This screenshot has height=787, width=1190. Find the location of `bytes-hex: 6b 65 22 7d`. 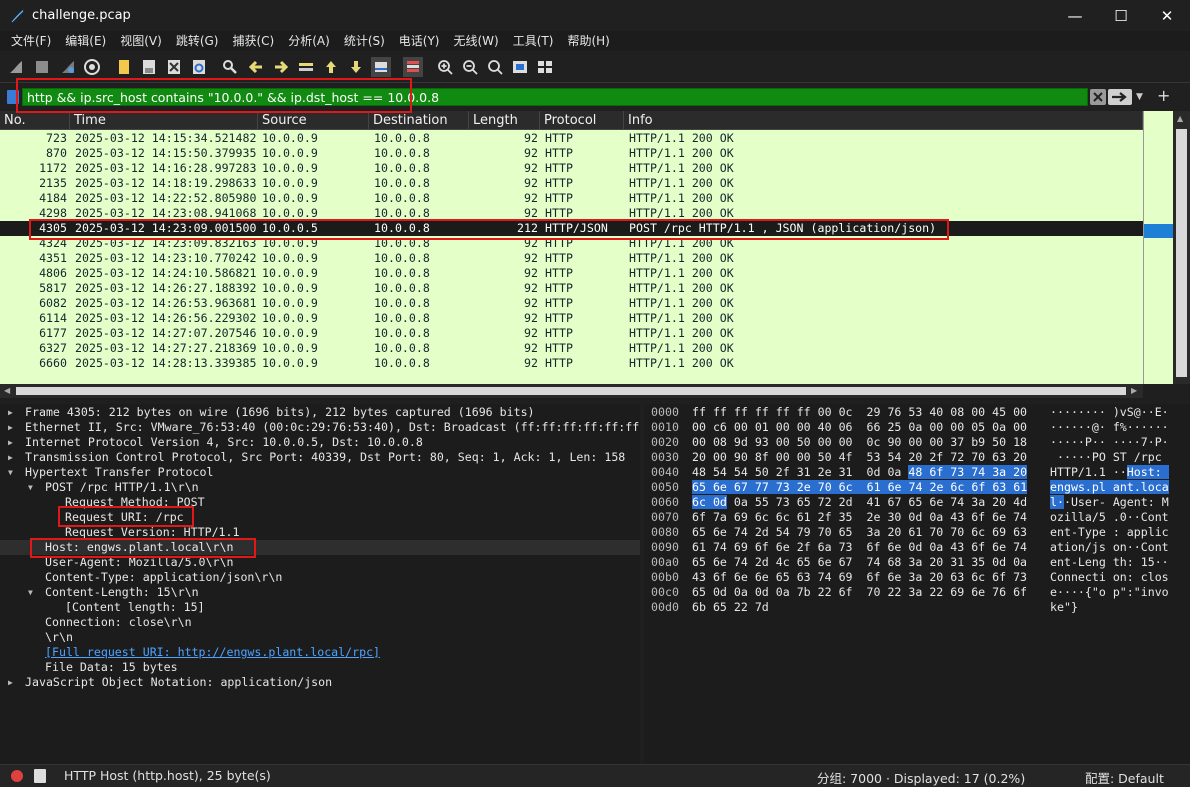

bytes-hex: 6b 65 22 7d is located at coordinates (730, 607).